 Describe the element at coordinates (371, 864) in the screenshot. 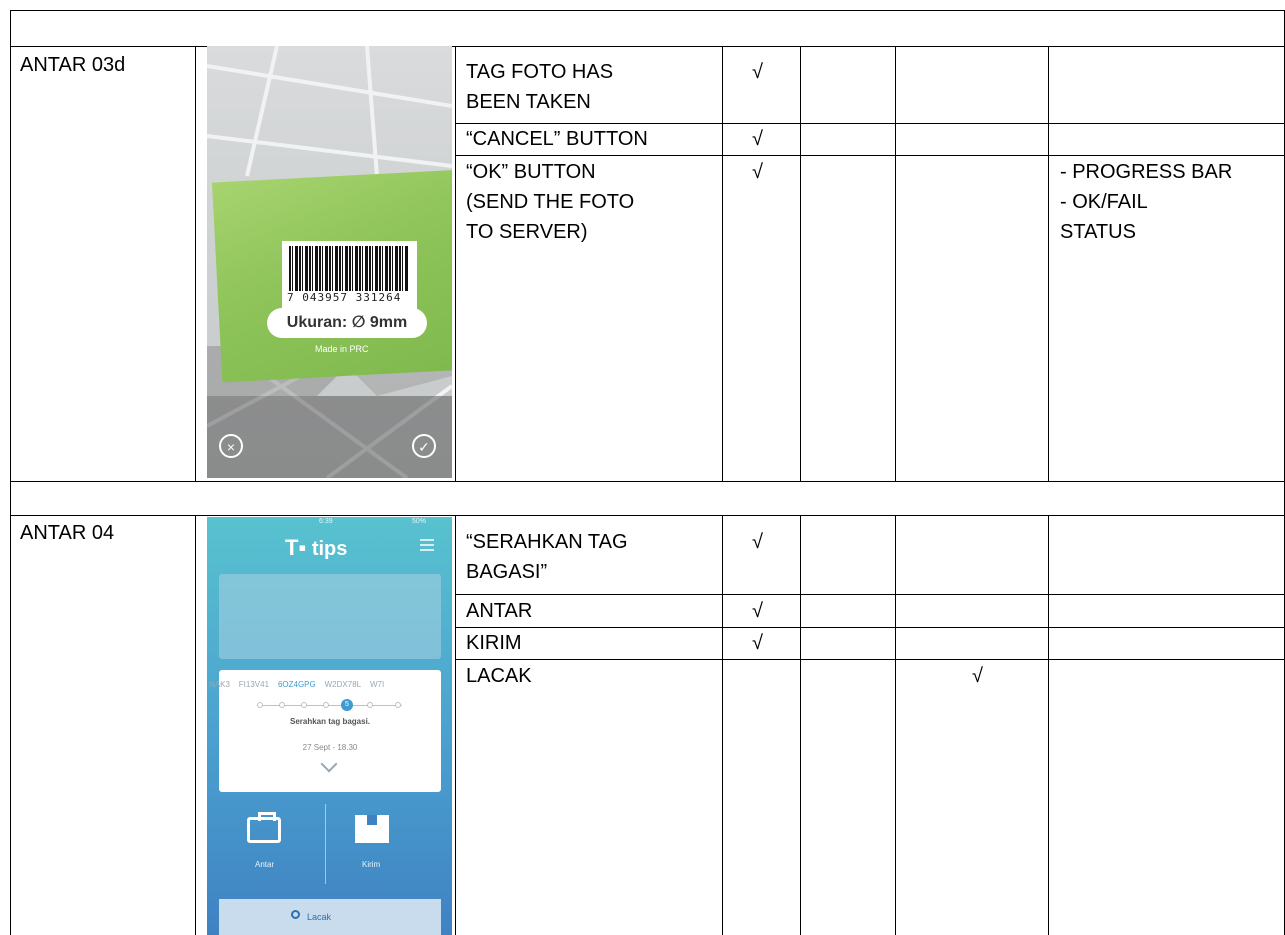

I see `kirim-label: Kirim` at that location.